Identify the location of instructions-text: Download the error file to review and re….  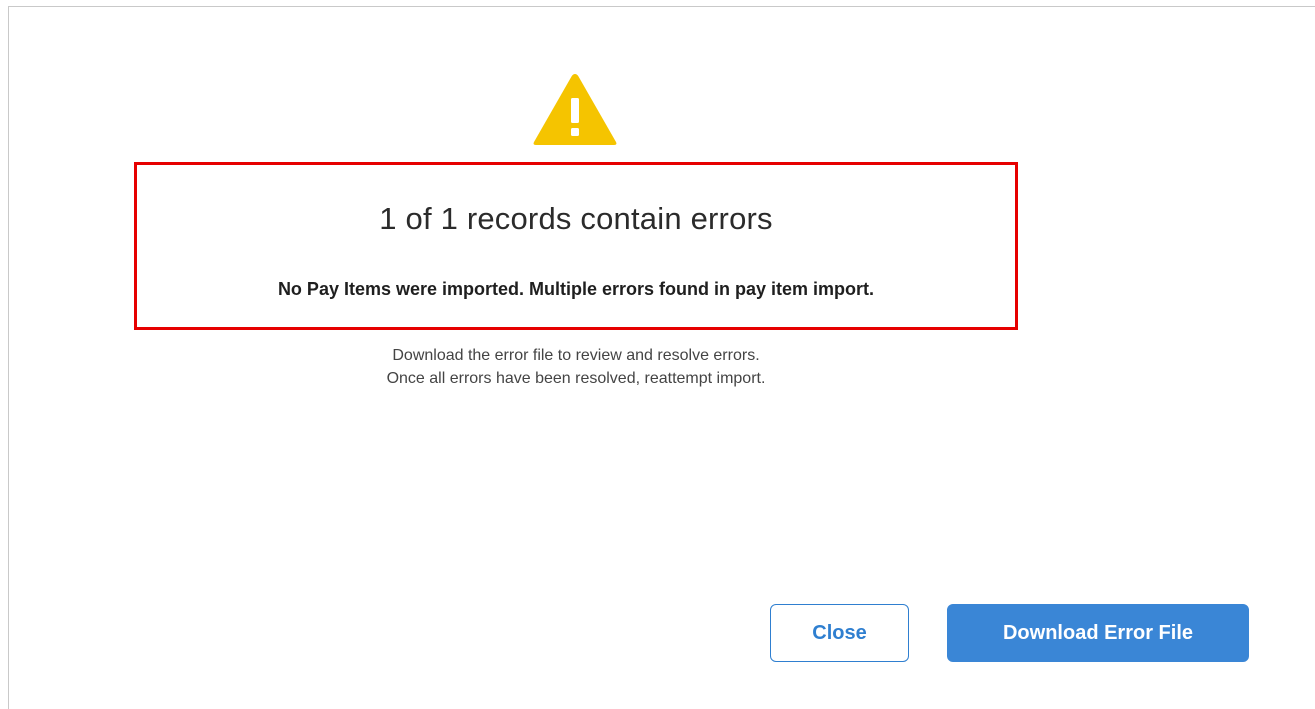
(576, 367).